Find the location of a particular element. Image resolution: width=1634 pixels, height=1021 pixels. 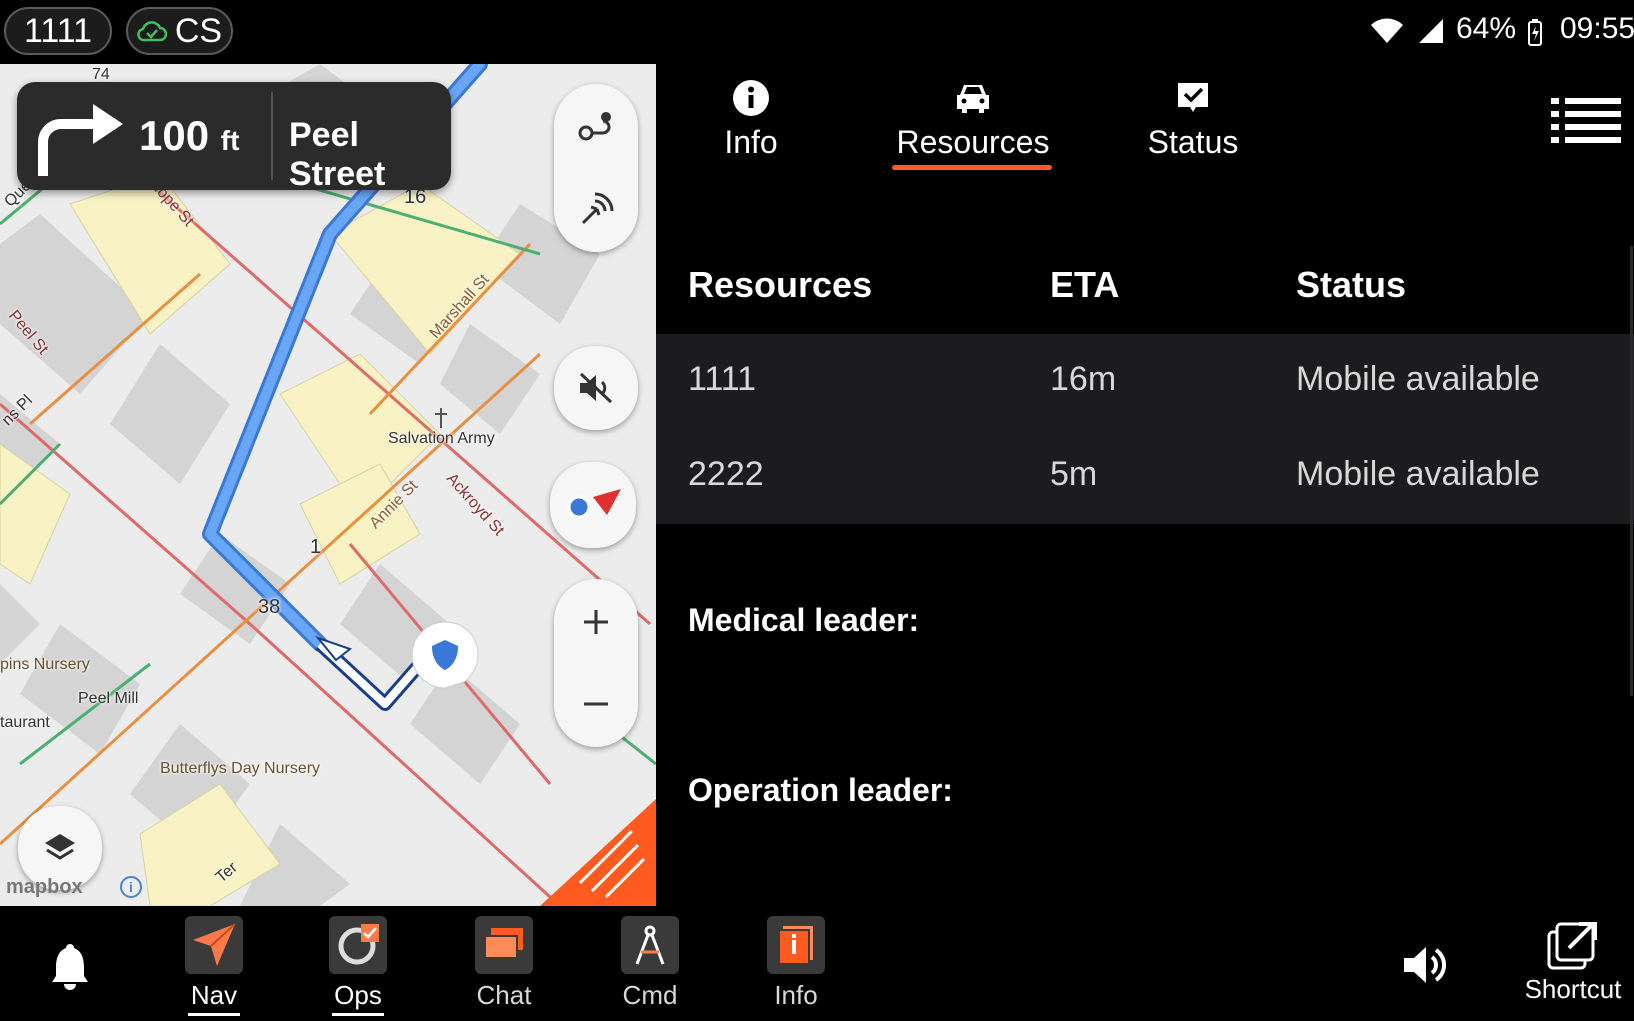

bottom-navigation: Nav Ops Chat Cmd Info Shortcut is located at coordinates (817, 963).